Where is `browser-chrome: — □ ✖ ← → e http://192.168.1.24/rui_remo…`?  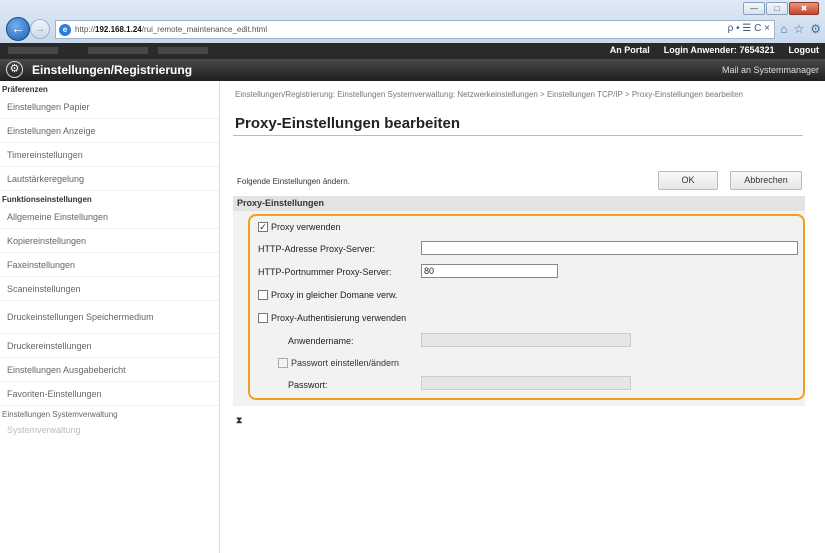
browser-chrome: — □ ✖ ← → e http://192.168.1.24/rui_remo… is located at coordinates (412, 21).